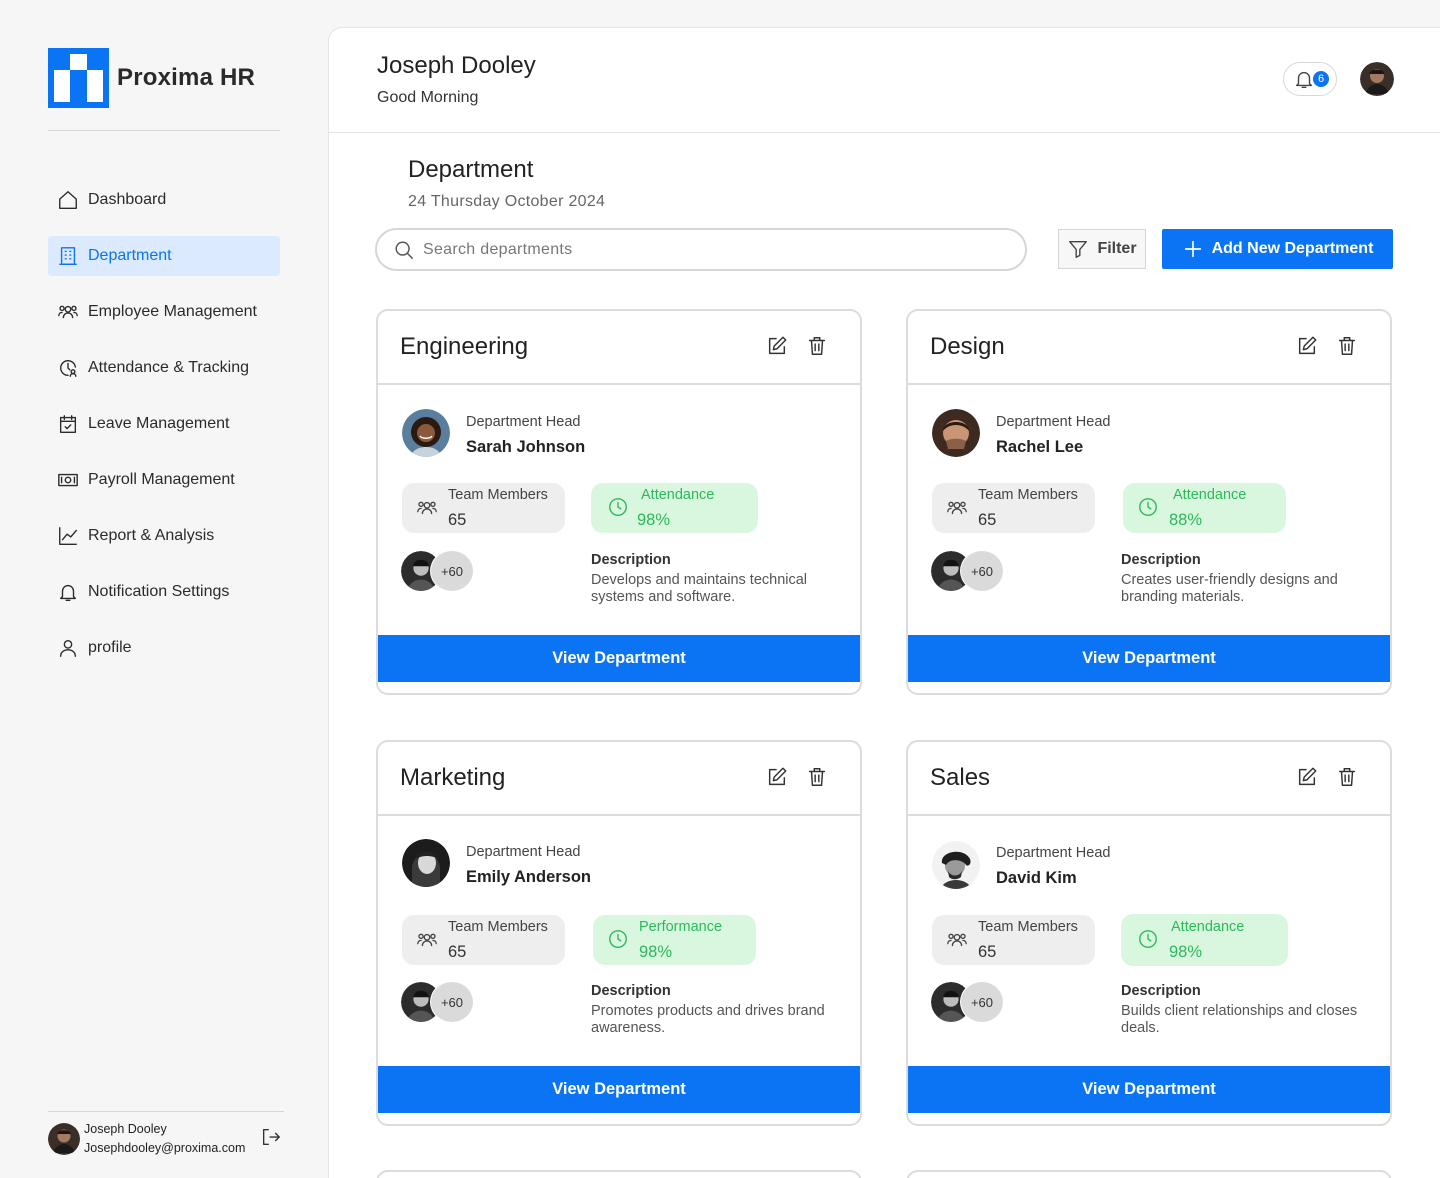  Describe the element at coordinates (1292, 248) in the screenshot. I see `add-department-label: Add New Department` at that location.